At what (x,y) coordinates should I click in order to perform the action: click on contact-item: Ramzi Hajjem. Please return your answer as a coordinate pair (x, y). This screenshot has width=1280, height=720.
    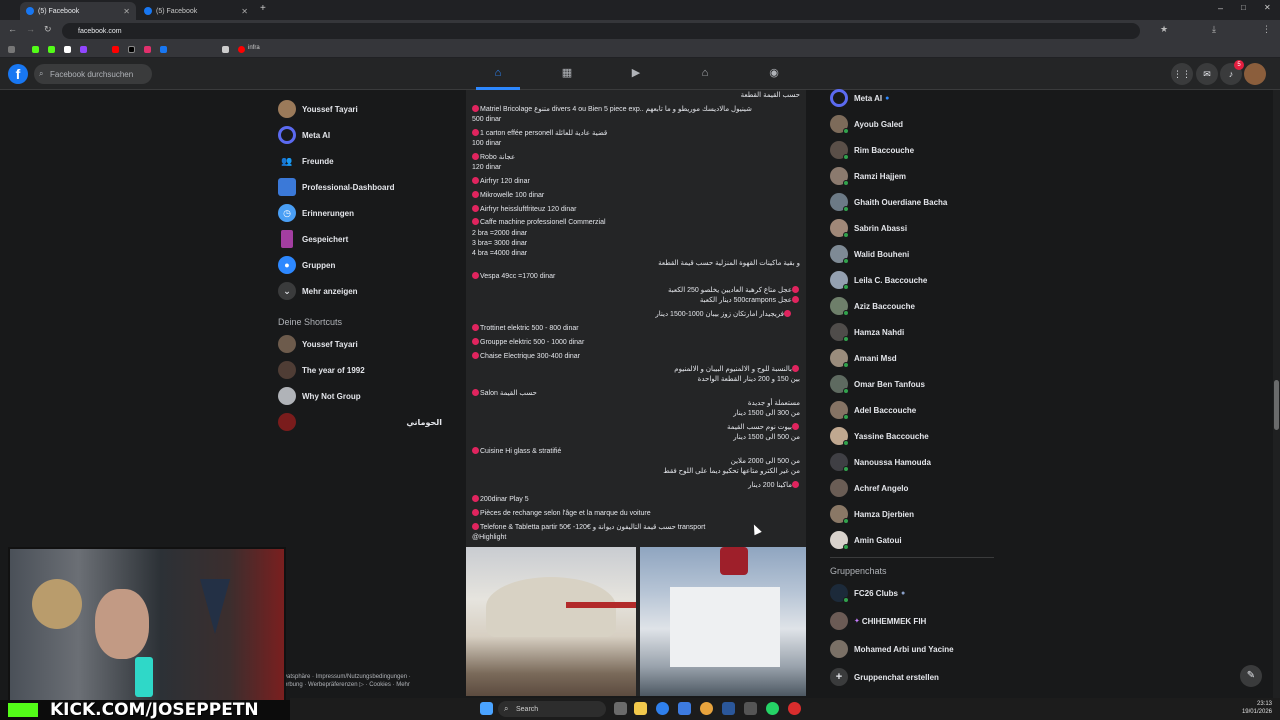
    Looking at the image, I should click on (868, 176).